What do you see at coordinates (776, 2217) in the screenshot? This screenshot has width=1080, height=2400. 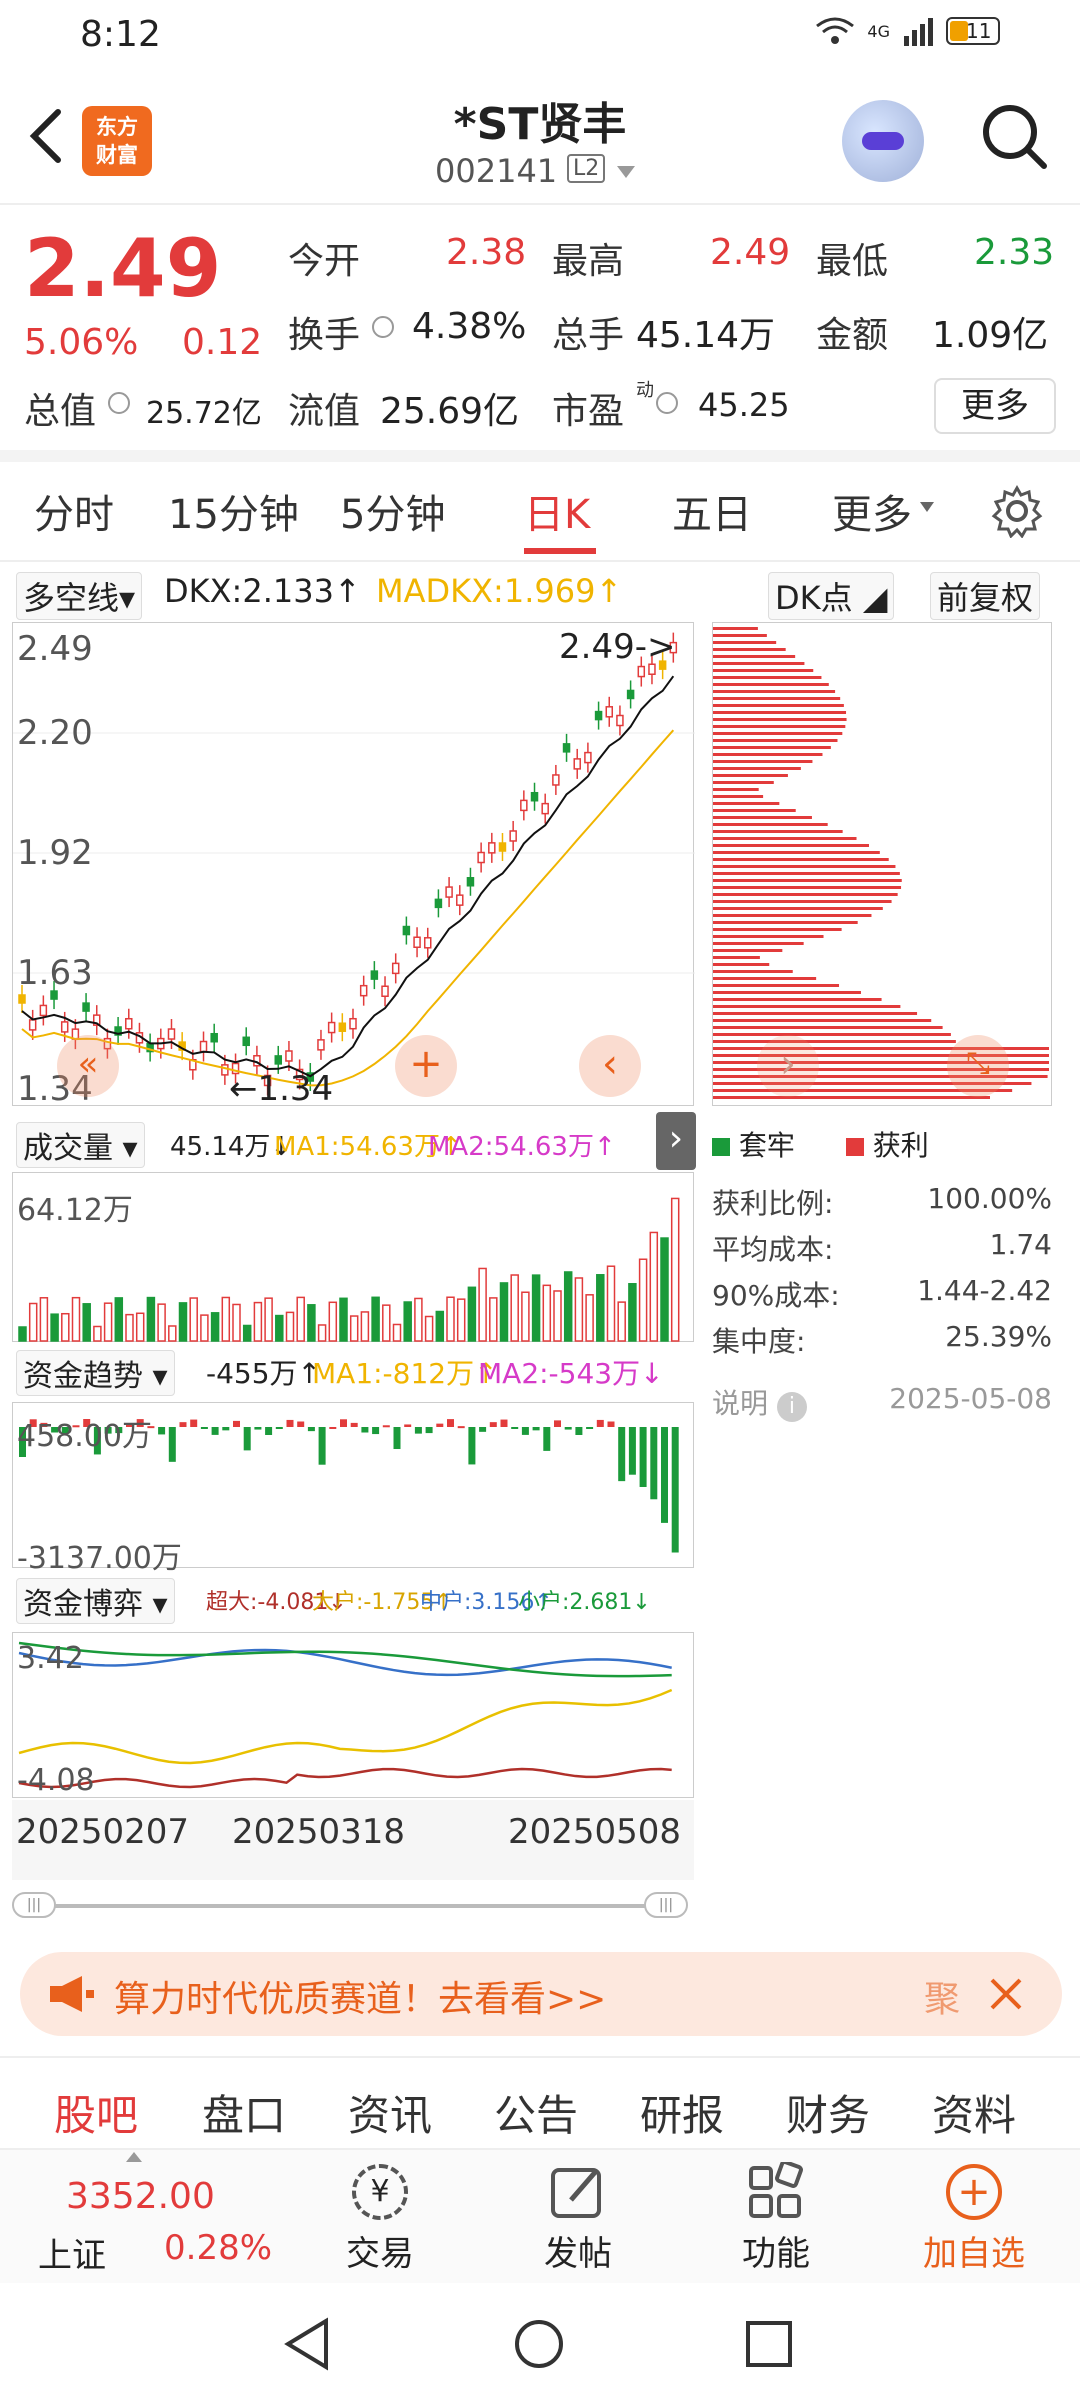 I see `function-button: 功能` at bounding box center [776, 2217].